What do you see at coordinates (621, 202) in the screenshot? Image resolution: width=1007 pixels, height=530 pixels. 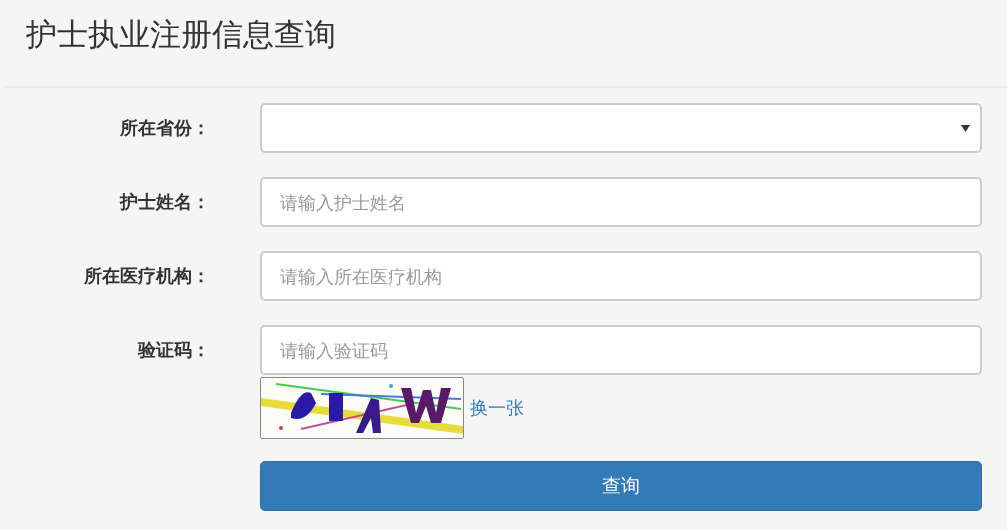 I see `input-field: 请输入护士姓名` at bounding box center [621, 202].